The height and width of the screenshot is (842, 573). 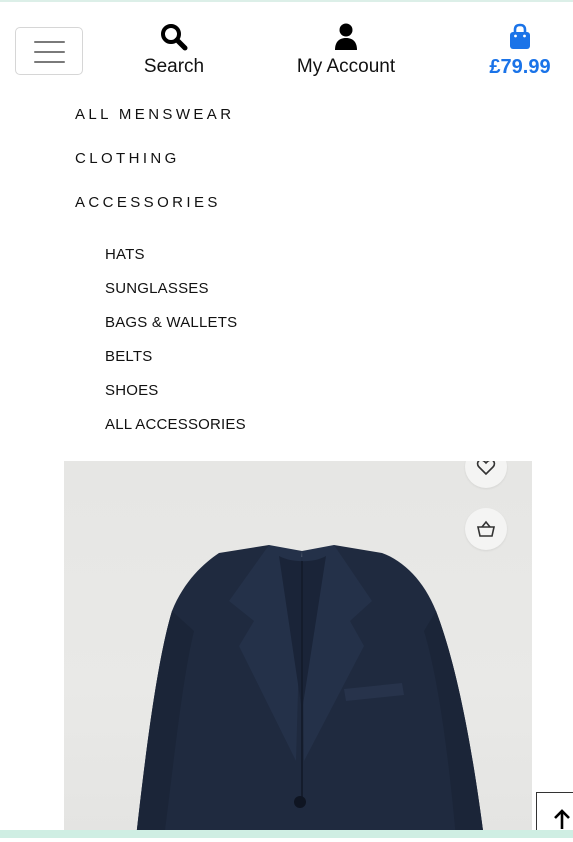 What do you see at coordinates (128, 357) in the screenshot?
I see `submenu-item-belts: BELTS` at bounding box center [128, 357].